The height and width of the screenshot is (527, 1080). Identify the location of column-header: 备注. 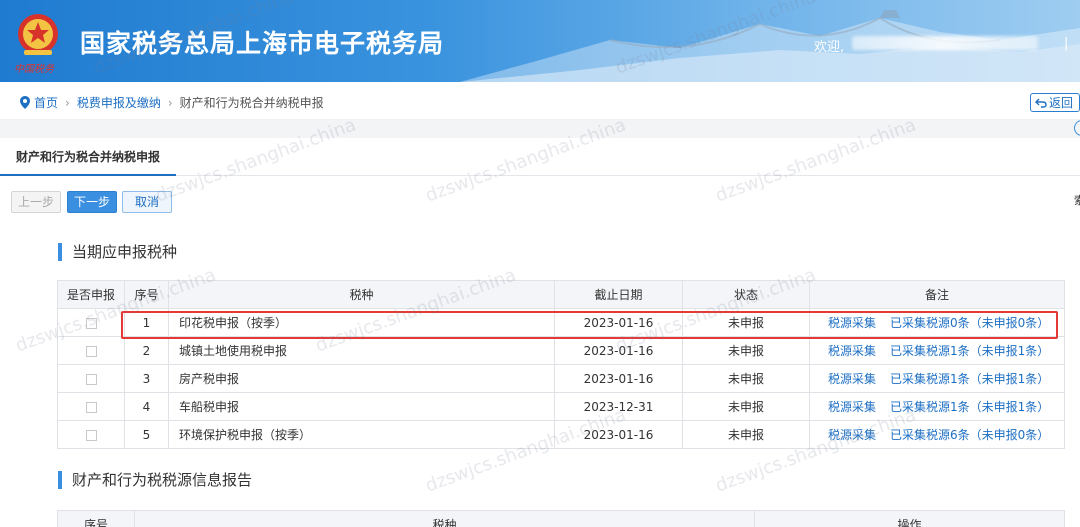
(937, 294).